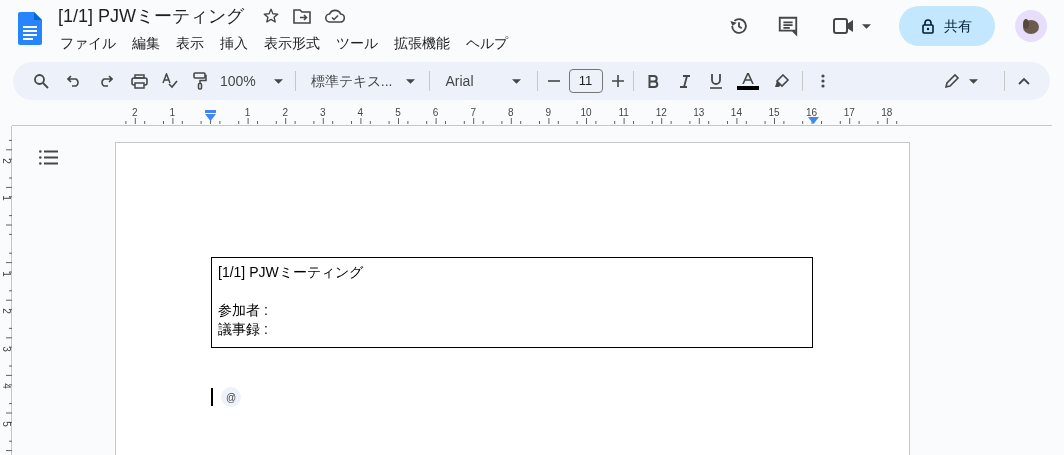 The height and width of the screenshot is (455, 1064). What do you see at coordinates (623, 113) in the screenshot?
I see `ruler-label: 11` at bounding box center [623, 113].